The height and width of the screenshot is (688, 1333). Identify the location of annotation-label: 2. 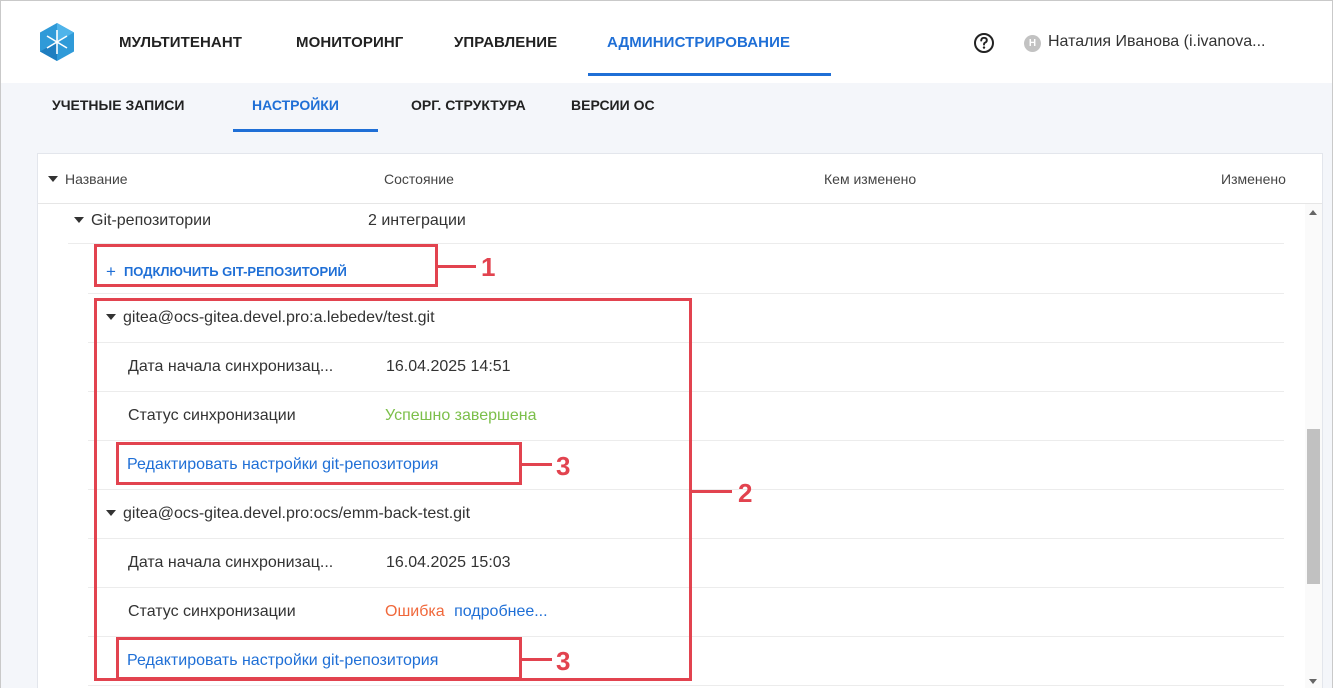
(745, 493).